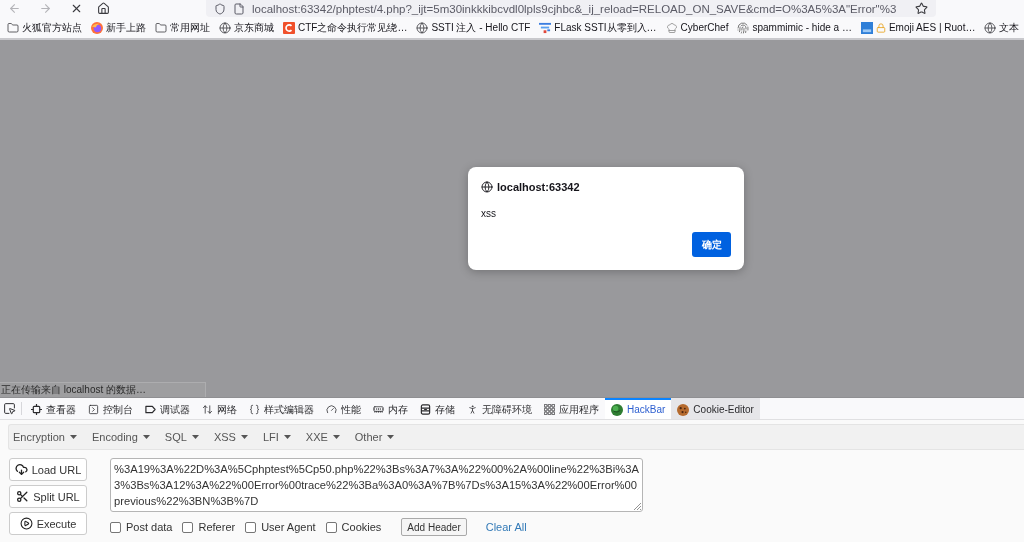 This screenshot has width=1024, height=542. What do you see at coordinates (281, 408) in the screenshot?
I see `devtools-tab: 样式编辑器` at bounding box center [281, 408].